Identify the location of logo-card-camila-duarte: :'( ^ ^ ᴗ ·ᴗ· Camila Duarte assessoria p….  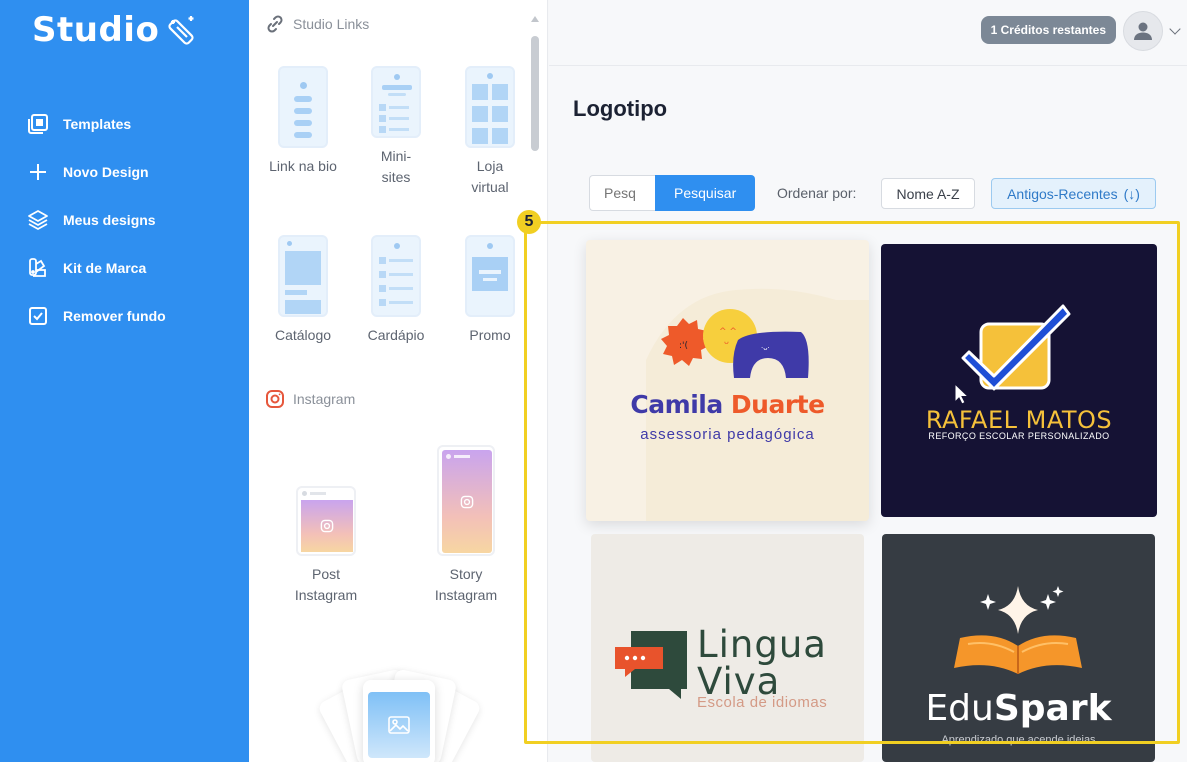
(727, 380).